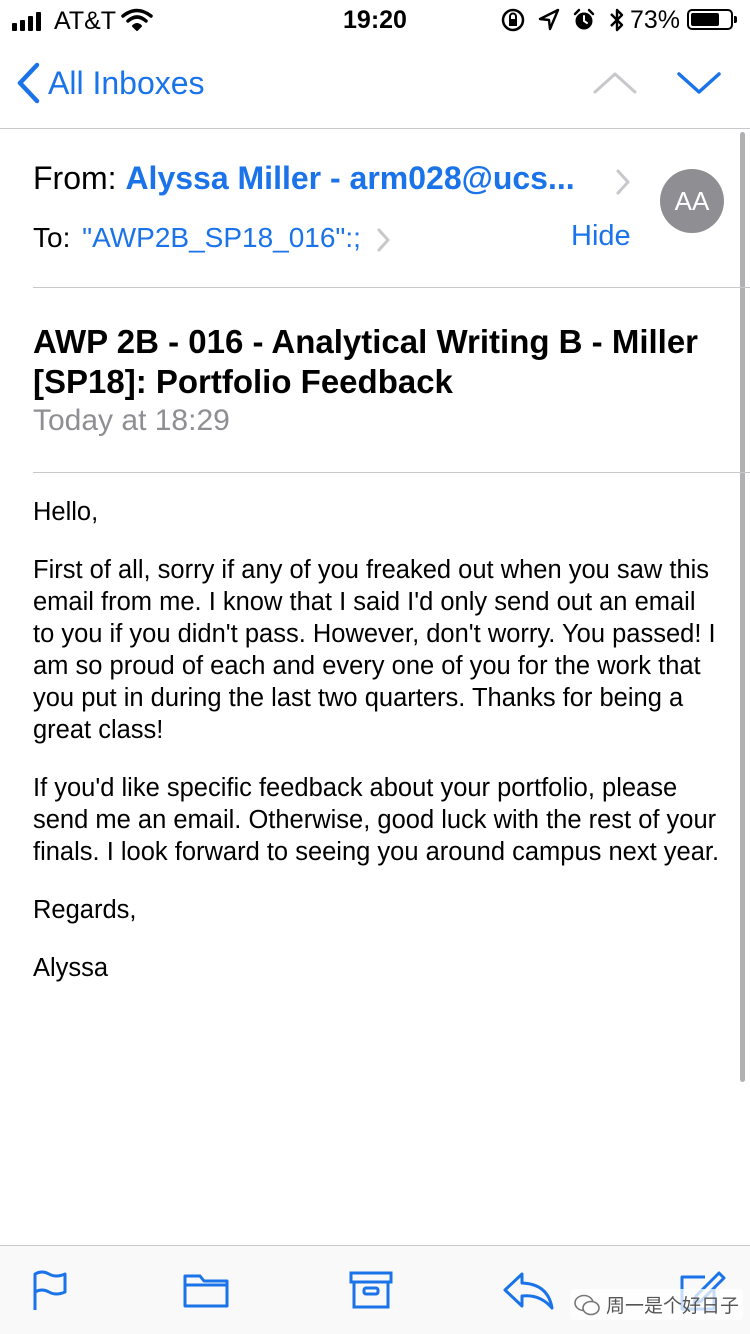  I want to click on watermark: 周一是个好日子, so click(657, 1304).